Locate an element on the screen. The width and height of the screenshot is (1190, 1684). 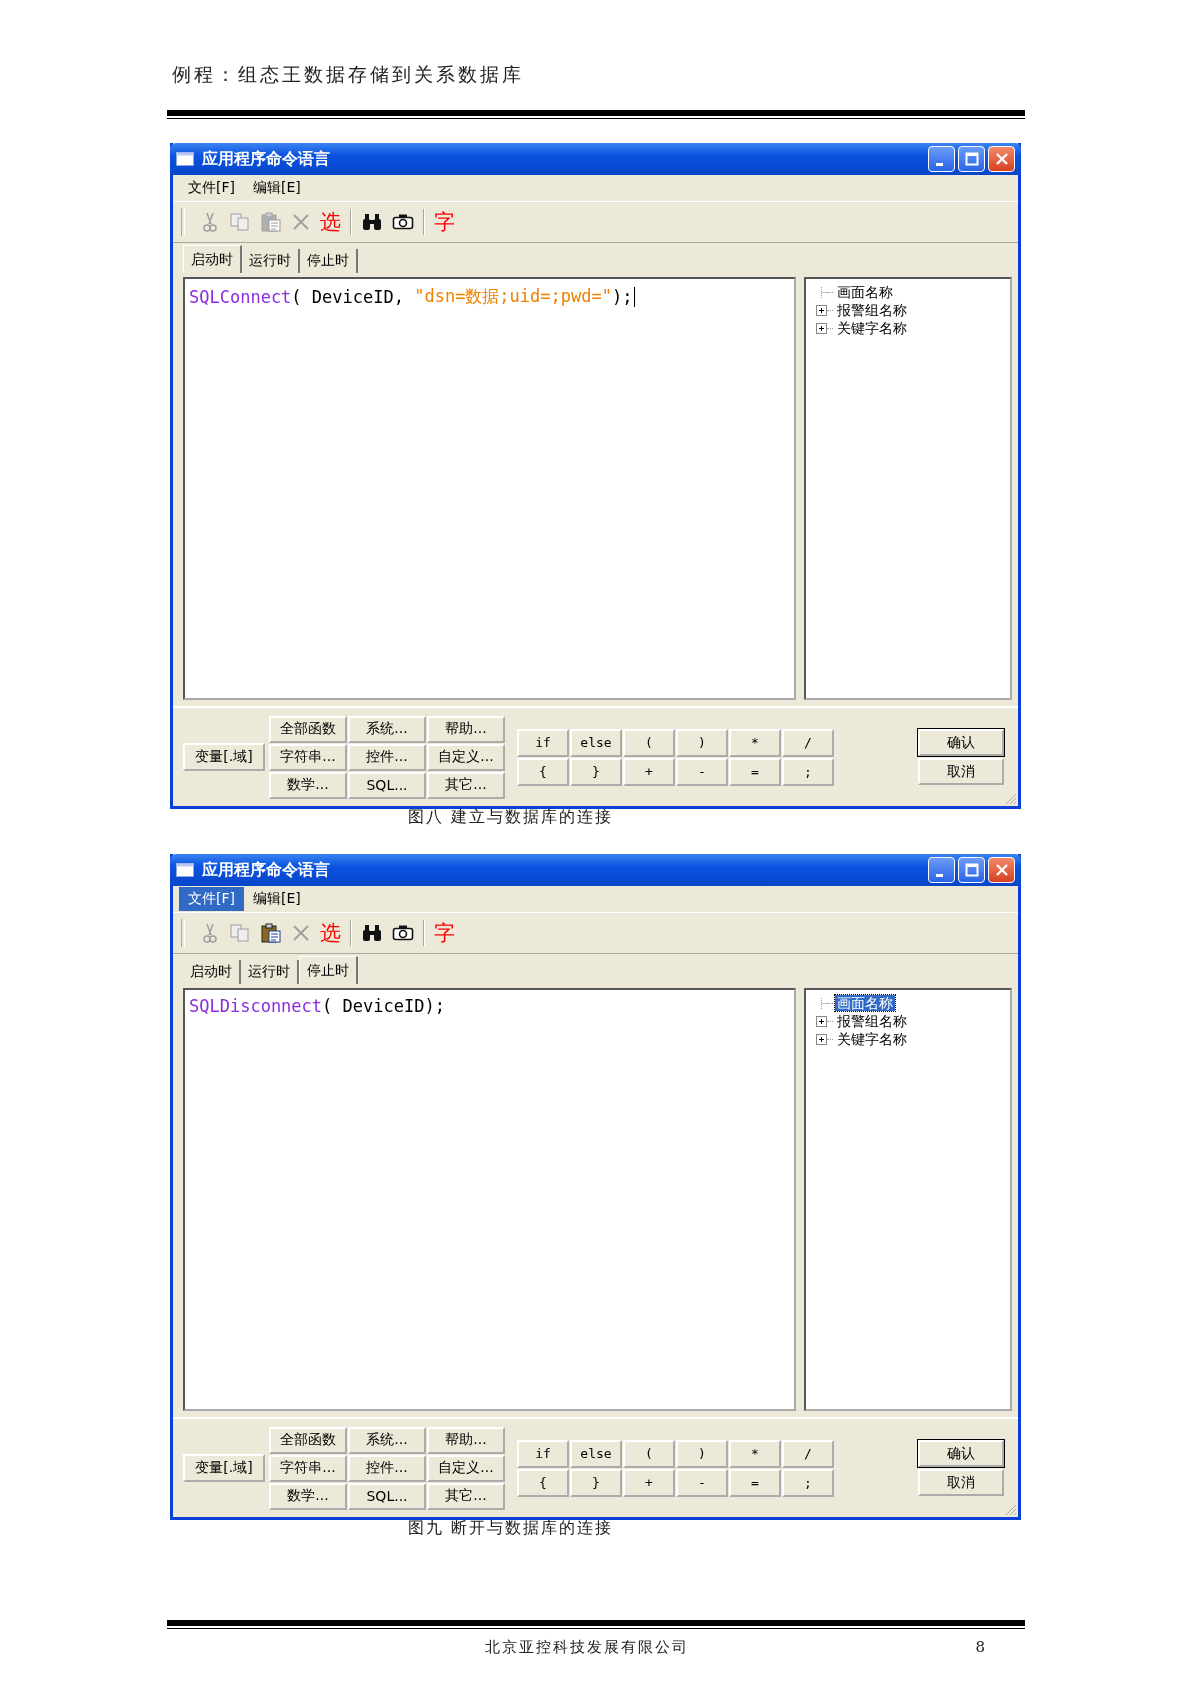
figure-caption: 图九 断开与数据库的连接 is located at coordinates (511, 1528).